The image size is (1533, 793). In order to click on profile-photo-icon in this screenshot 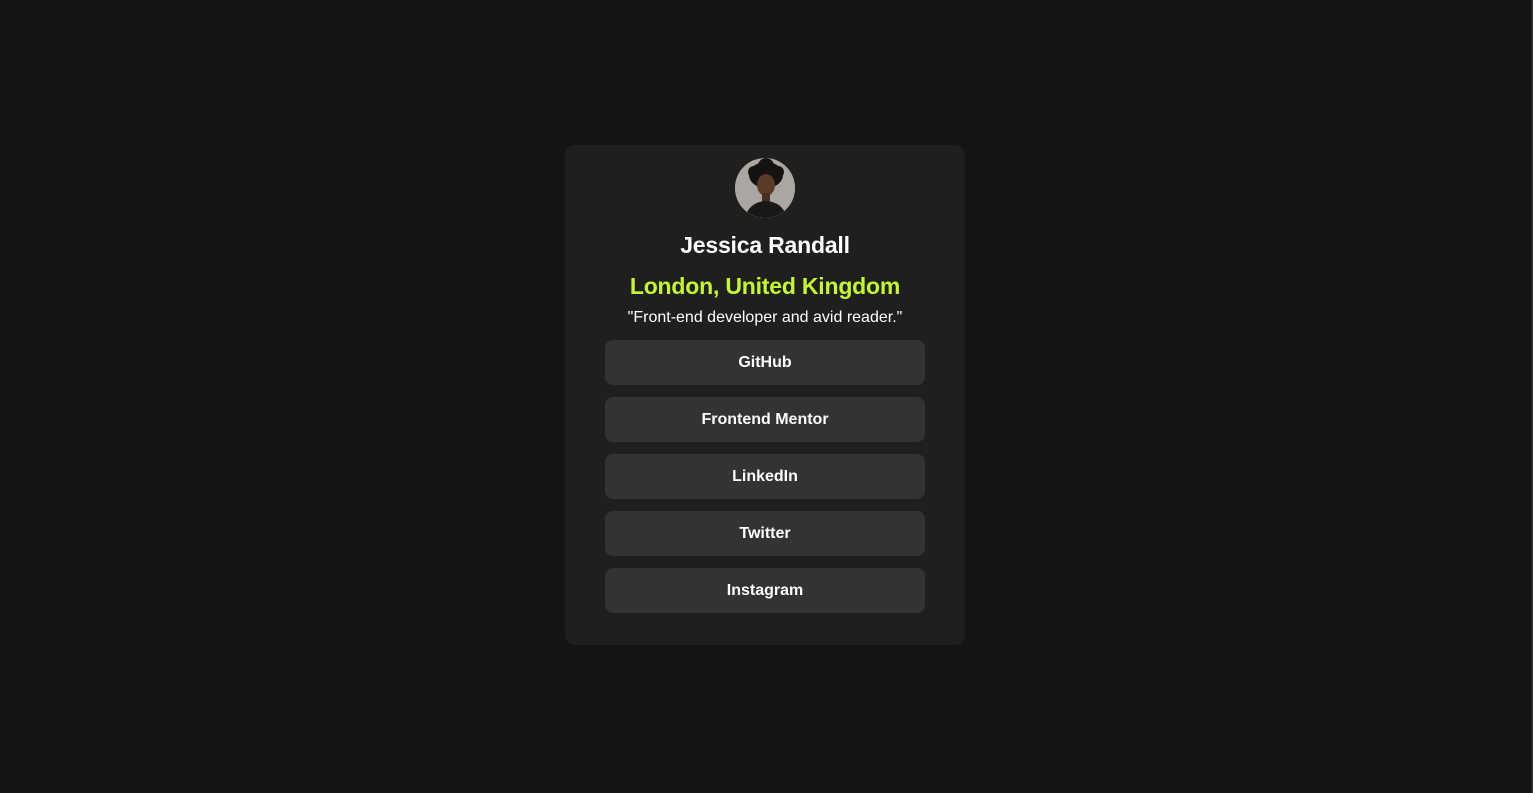, I will do `click(765, 188)`.